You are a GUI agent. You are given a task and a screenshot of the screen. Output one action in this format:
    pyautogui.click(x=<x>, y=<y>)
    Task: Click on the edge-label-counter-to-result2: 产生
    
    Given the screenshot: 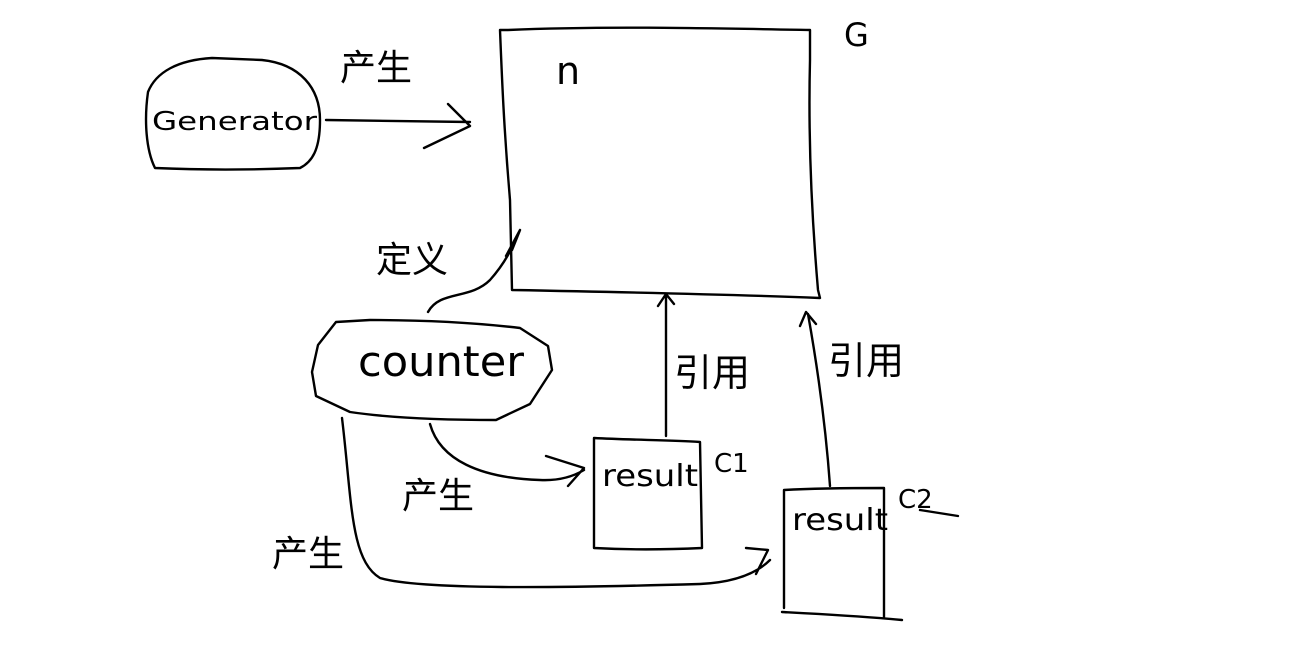 What is the action you would take?
    pyautogui.click(x=308, y=554)
    